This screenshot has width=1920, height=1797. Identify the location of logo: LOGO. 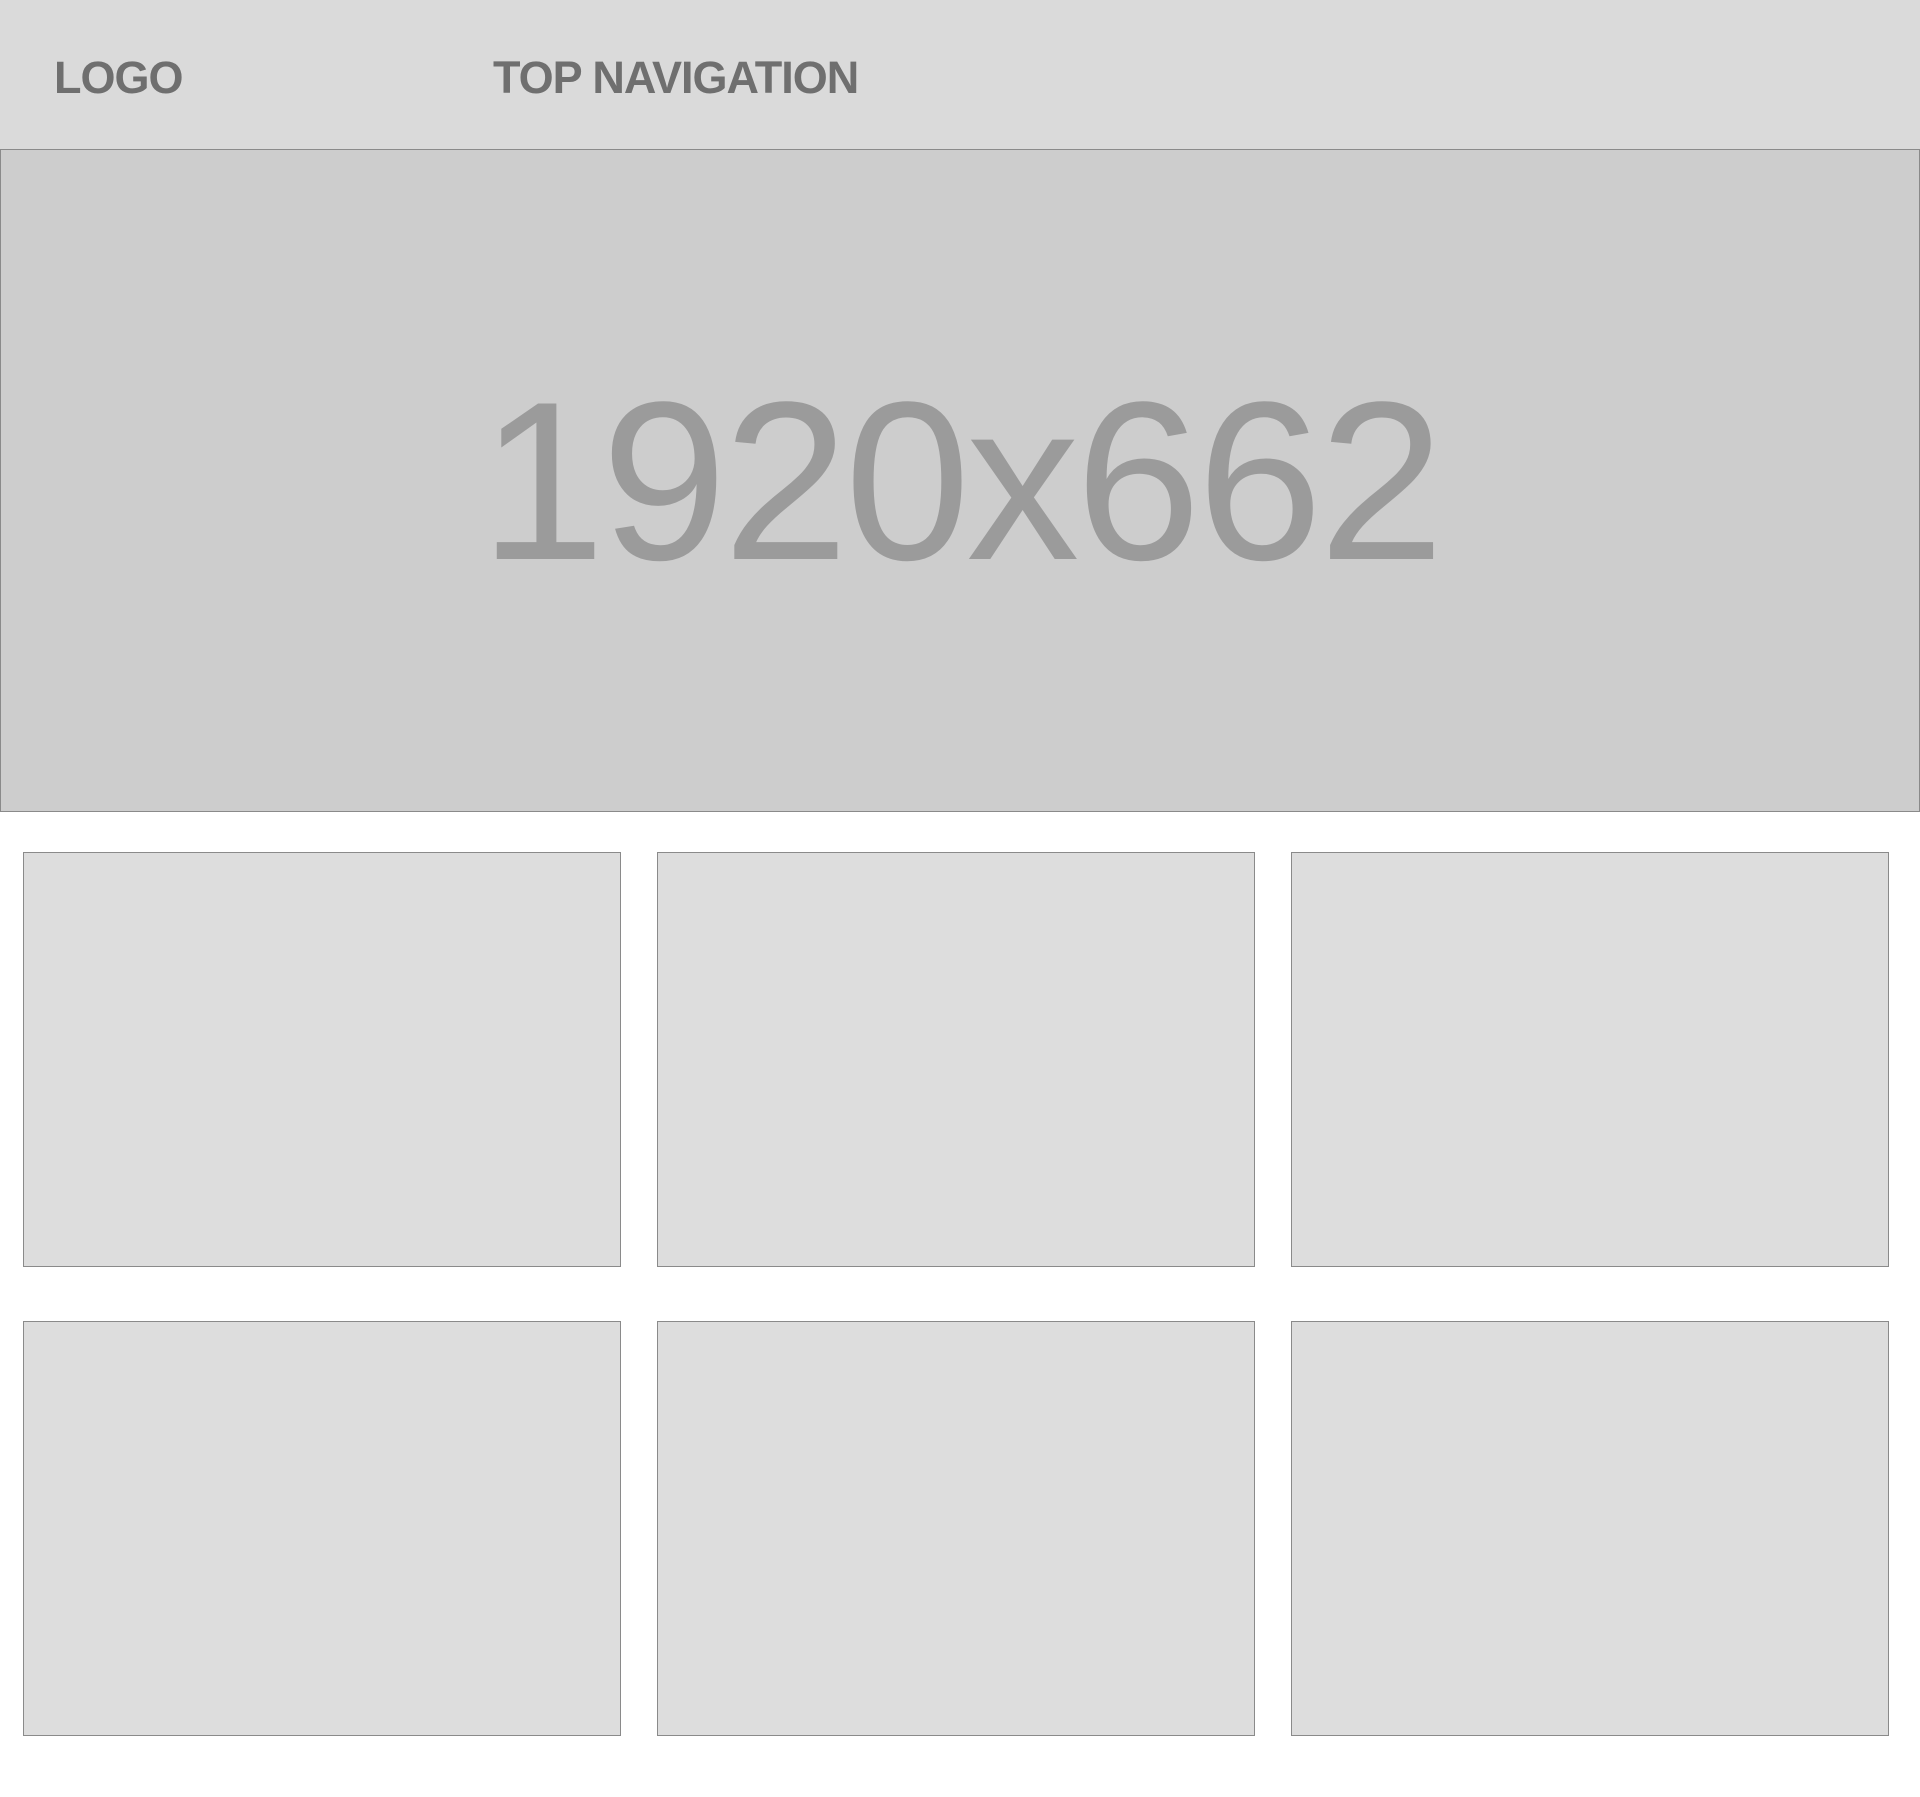
(118, 78).